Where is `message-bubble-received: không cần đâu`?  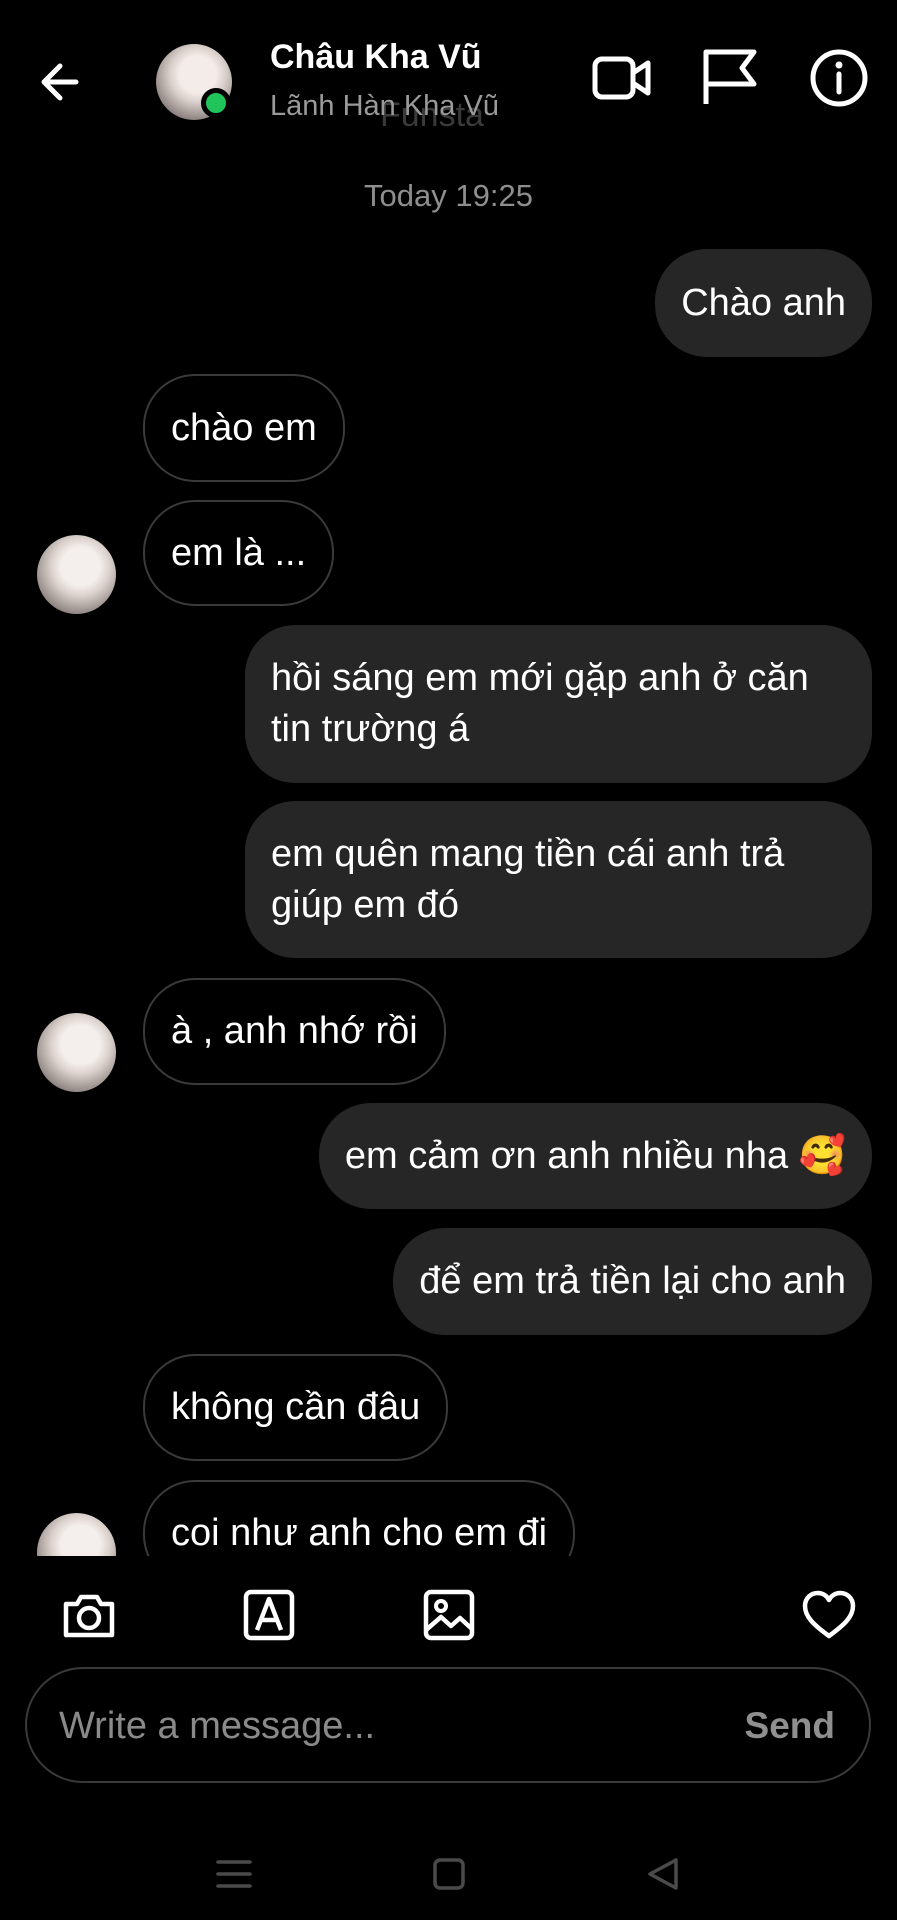
message-bubble-received: không cần đâu is located at coordinates (296, 1407).